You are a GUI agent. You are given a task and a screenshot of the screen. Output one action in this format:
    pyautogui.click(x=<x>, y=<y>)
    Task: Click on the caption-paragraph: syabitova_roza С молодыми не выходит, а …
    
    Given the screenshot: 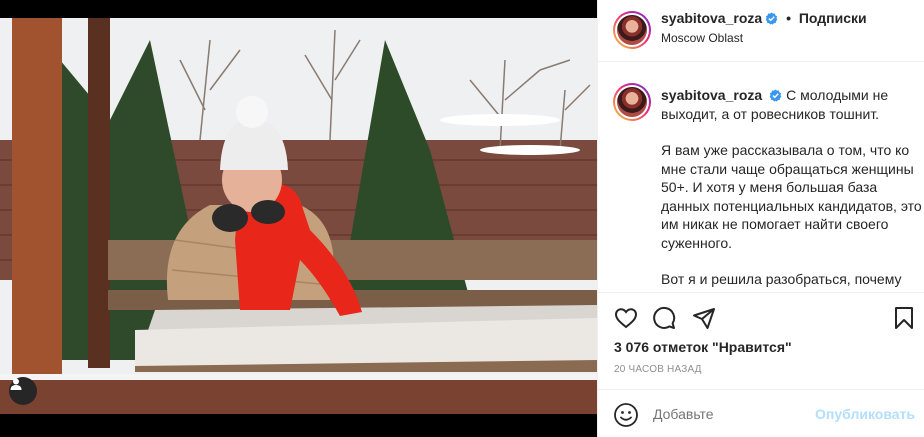 What is the action you would take?
    pyautogui.click(x=792, y=104)
    